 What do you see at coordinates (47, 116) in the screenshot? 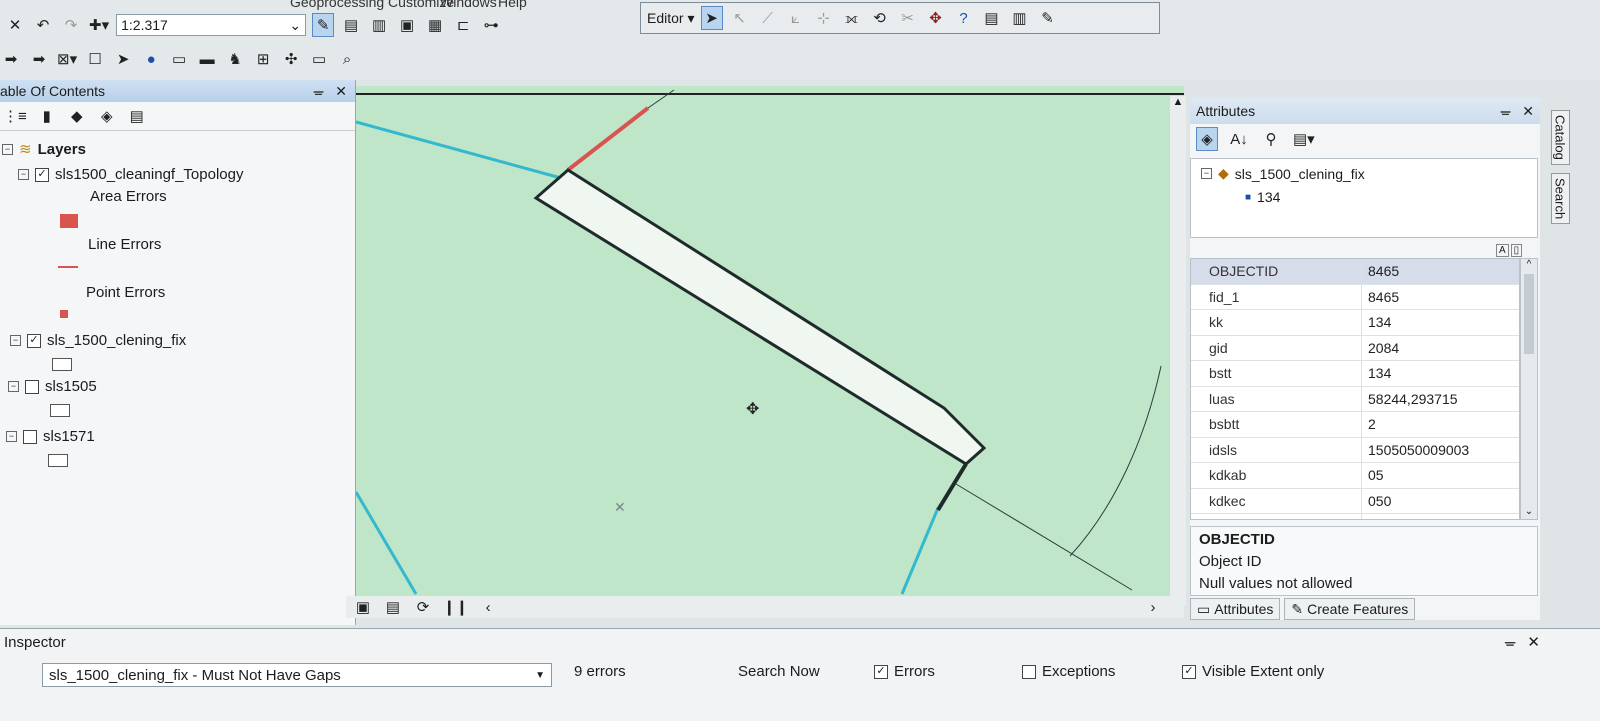
I see `list-by-source-icon: ▮` at bounding box center [47, 116].